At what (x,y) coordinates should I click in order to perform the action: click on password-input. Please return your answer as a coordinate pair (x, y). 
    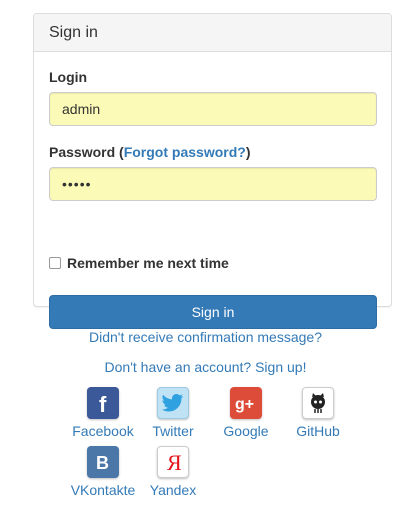
    Looking at the image, I should click on (213, 184).